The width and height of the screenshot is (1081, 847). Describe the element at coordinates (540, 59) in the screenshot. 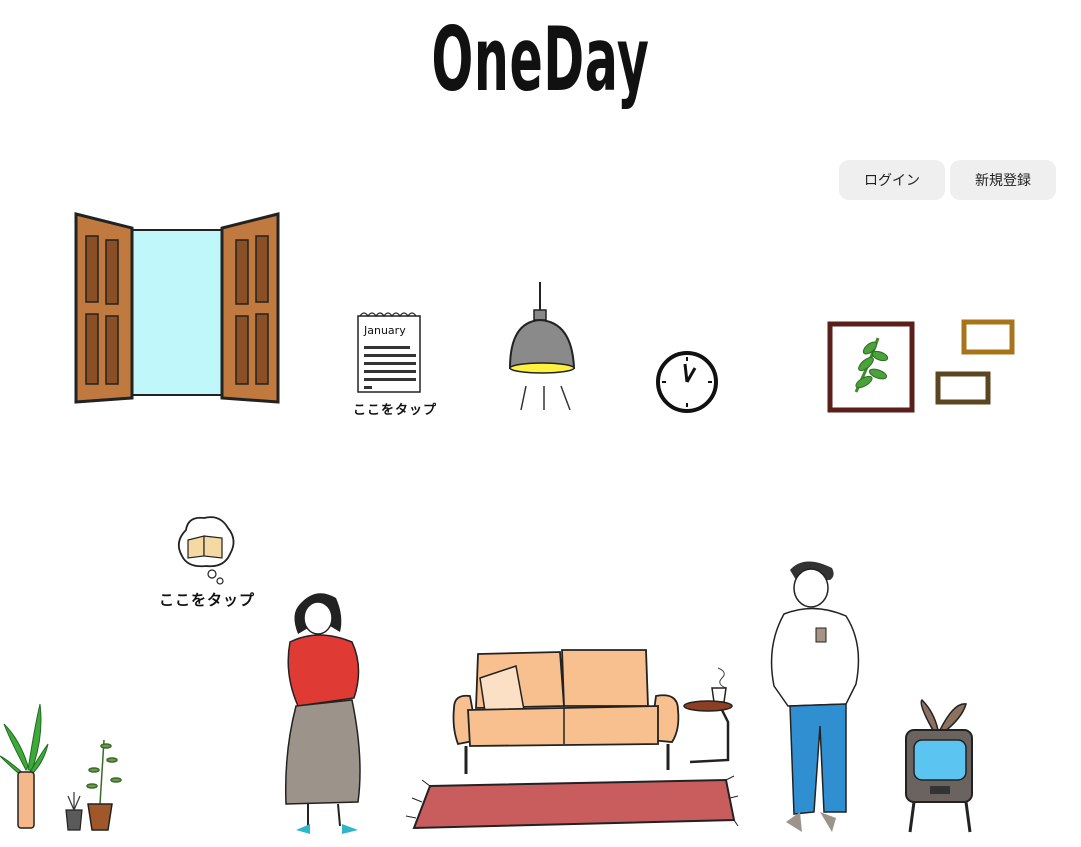

I see `app-logo: OneDay` at that location.